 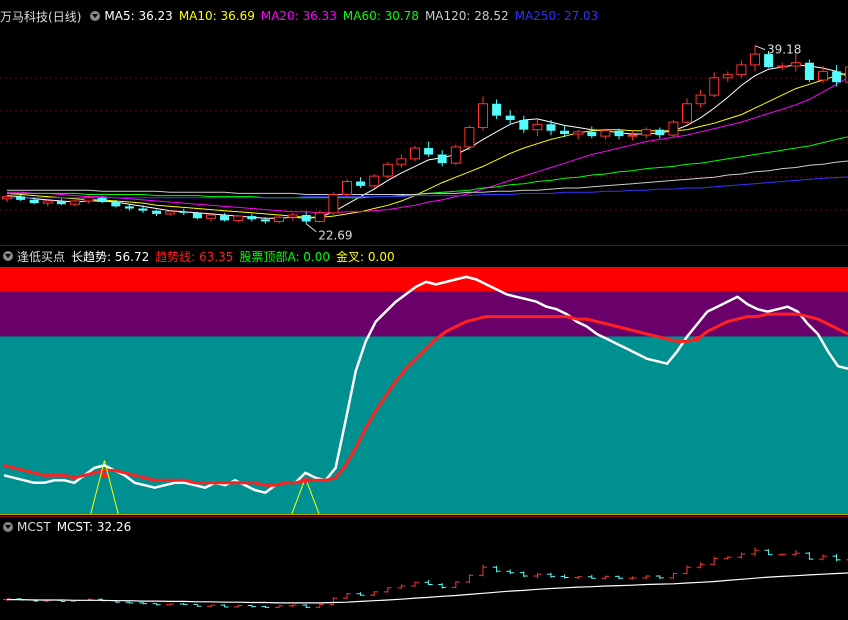 I want to click on ma-line-ma60, so click(x=427, y=167).